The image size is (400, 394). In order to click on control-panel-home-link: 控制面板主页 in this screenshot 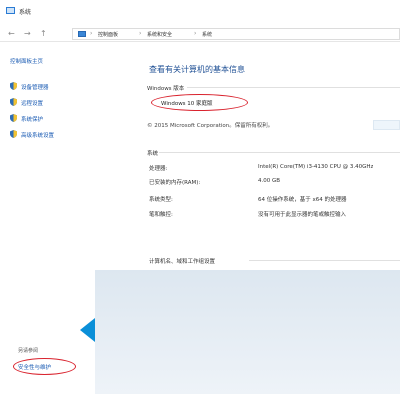, I will do `click(26, 61)`.